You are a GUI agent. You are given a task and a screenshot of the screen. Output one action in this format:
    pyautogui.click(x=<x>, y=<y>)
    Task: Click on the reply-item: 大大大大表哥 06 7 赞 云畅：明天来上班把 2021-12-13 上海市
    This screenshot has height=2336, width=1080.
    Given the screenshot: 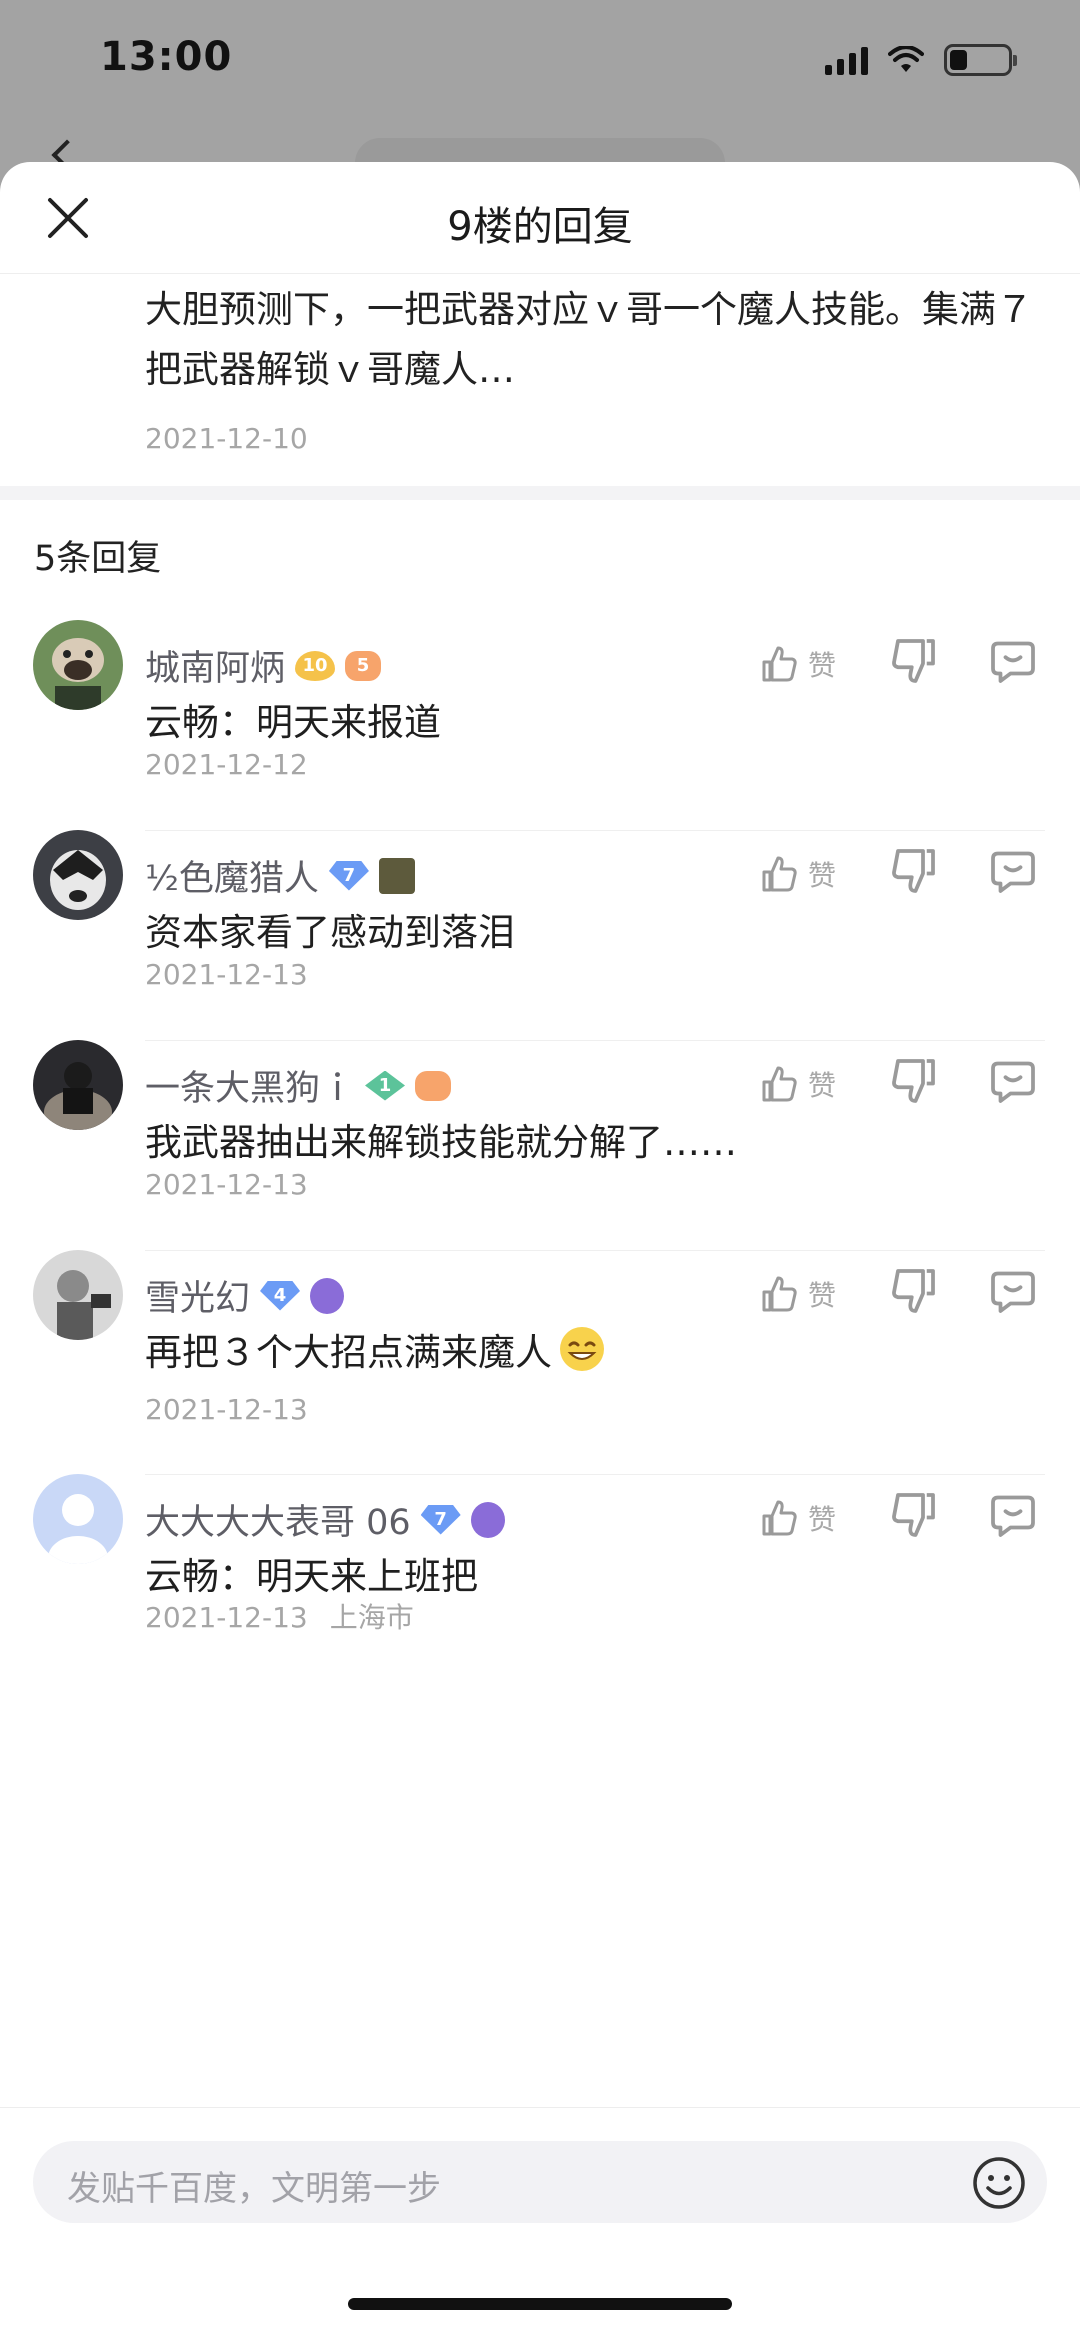 What is the action you would take?
    pyautogui.click(x=540, y=1604)
    